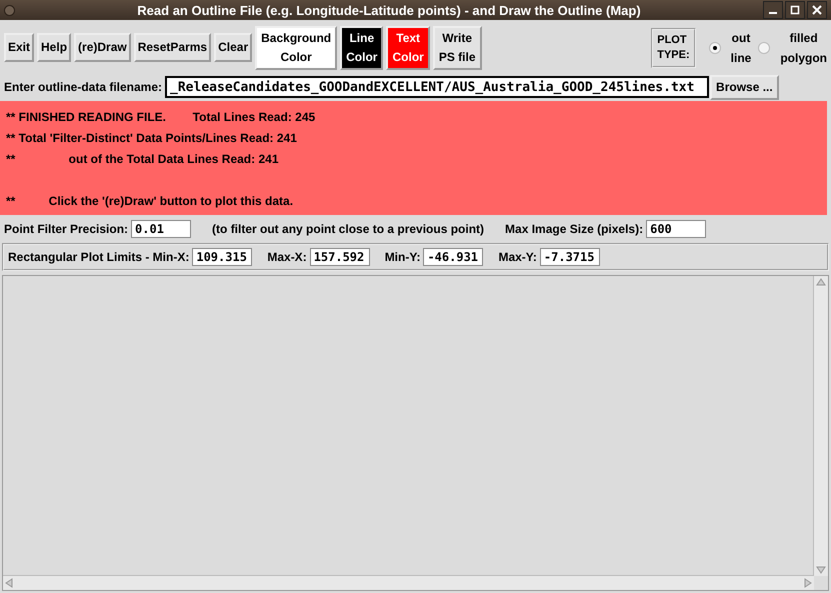 This screenshot has height=593, width=831. Describe the element at coordinates (19, 47) in the screenshot. I see `toolbar-button: Exit` at that location.